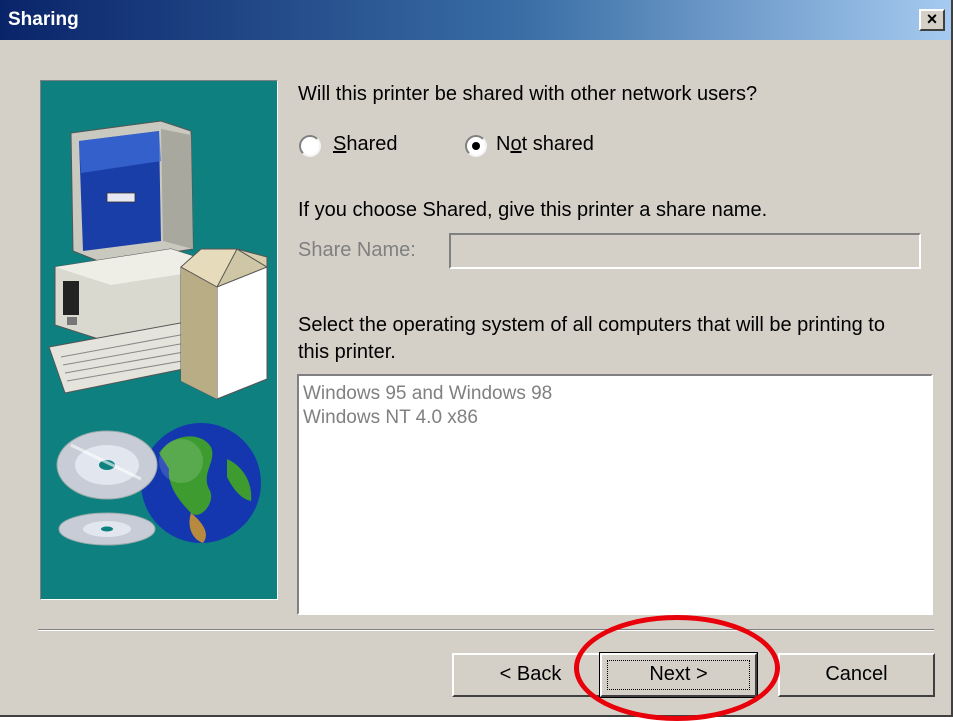 This screenshot has width=953, height=721. What do you see at coordinates (856, 675) in the screenshot?
I see `cancel-button: Cancel` at bounding box center [856, 675].